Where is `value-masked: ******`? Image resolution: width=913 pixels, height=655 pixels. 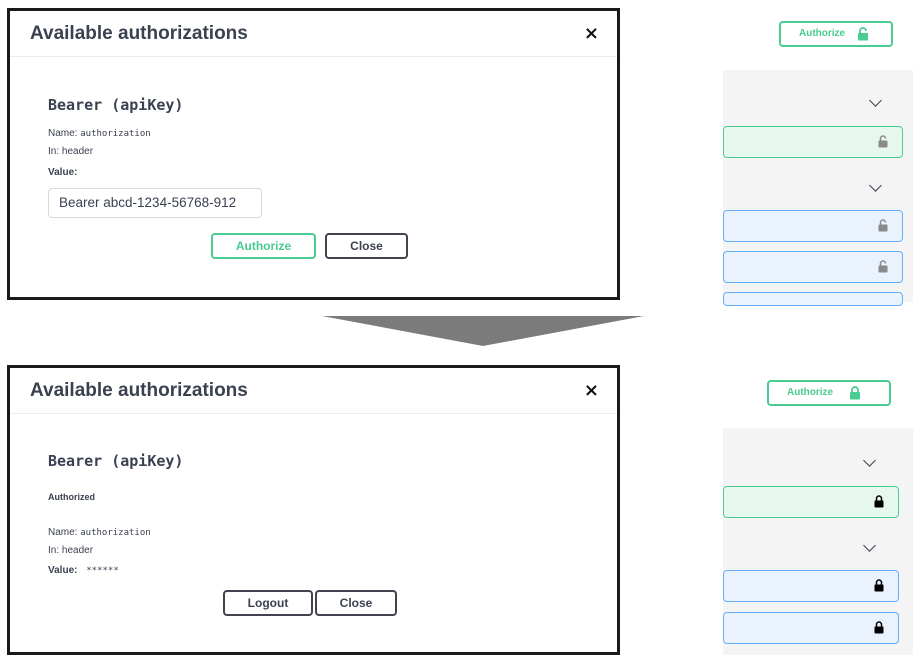 value-masked: ****** is located at coordinates (102, 571).